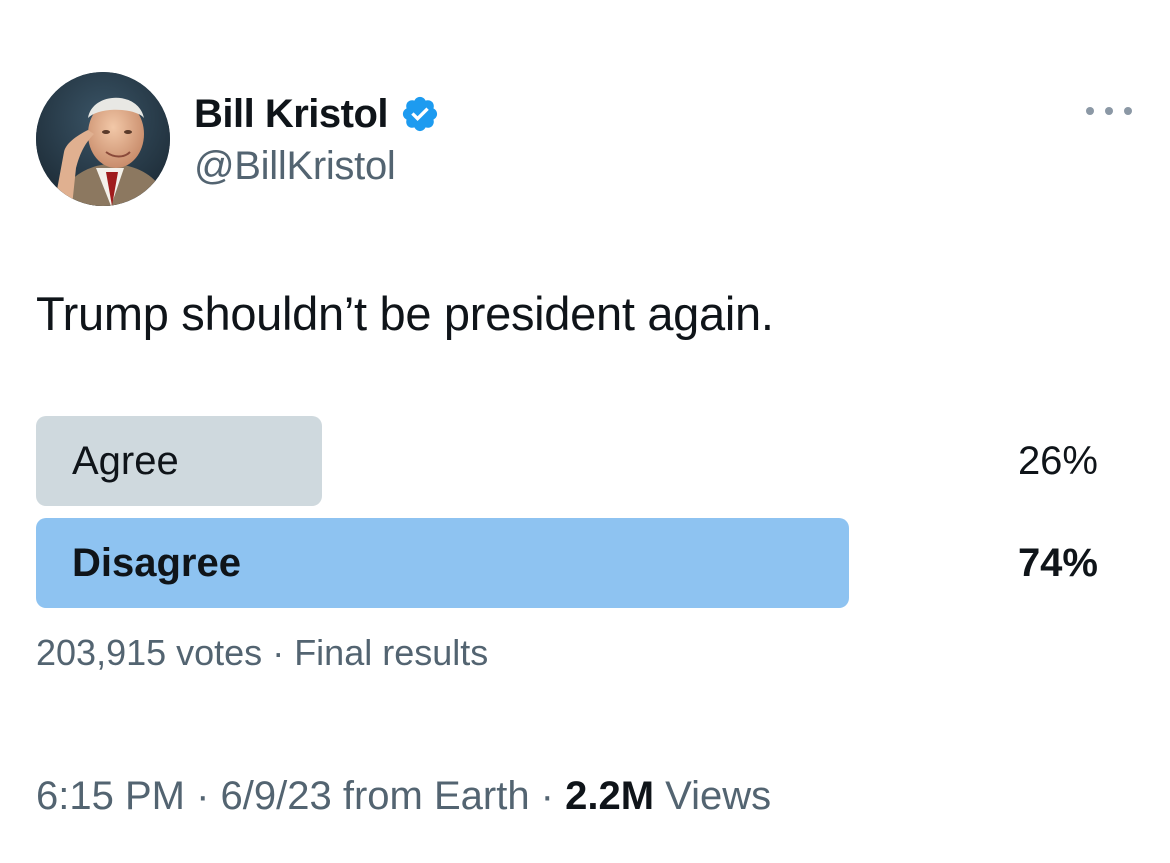  Describe the element at coordinates (713, 796) in the screenshot. I see `views-label: Views` at that location.